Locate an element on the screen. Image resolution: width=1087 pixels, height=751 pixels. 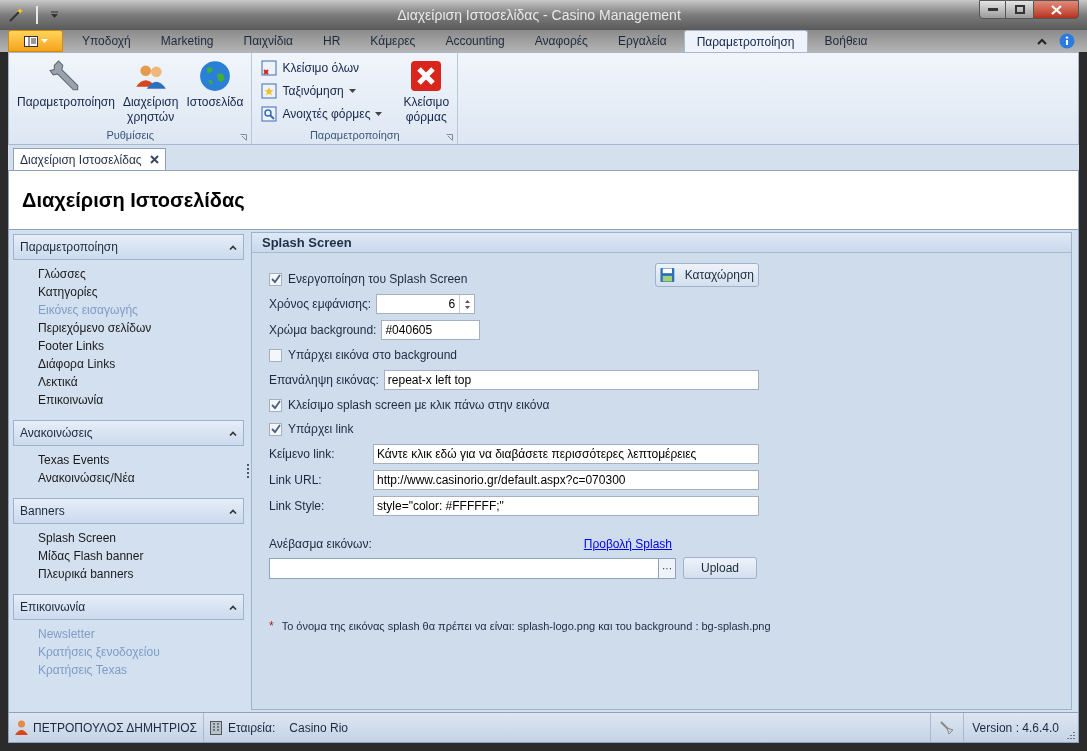
input-field: repeat-x left top is located at coordinates (571, 380).